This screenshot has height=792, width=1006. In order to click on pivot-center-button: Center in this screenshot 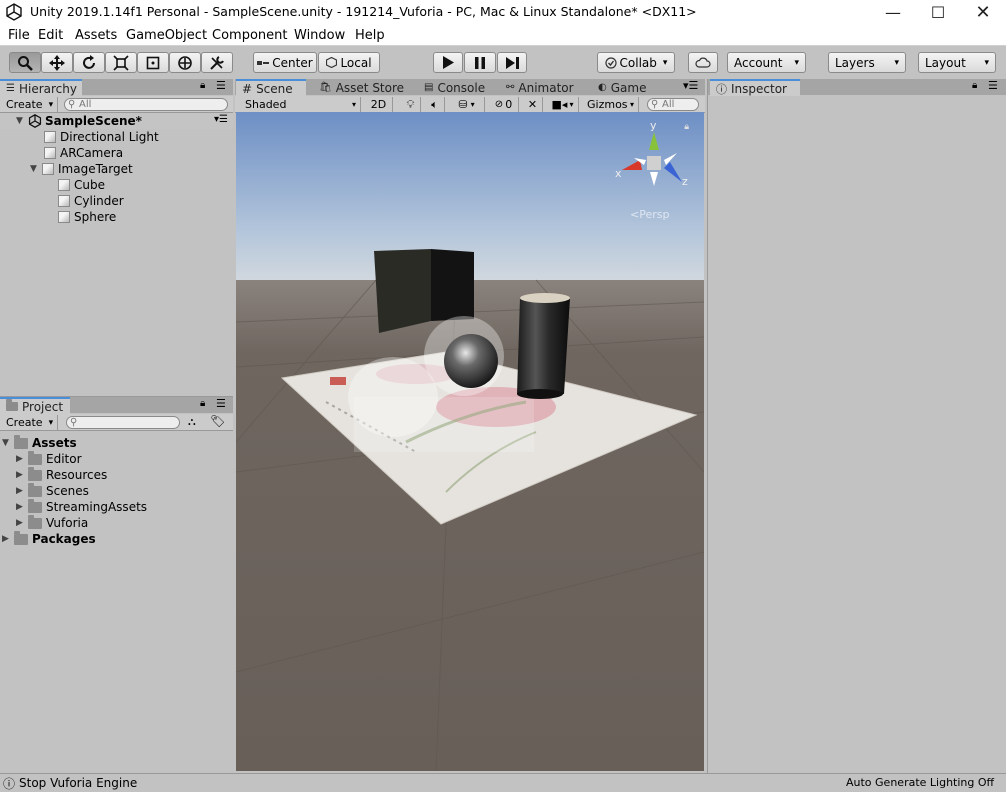, I will do `click(285, 62)`.